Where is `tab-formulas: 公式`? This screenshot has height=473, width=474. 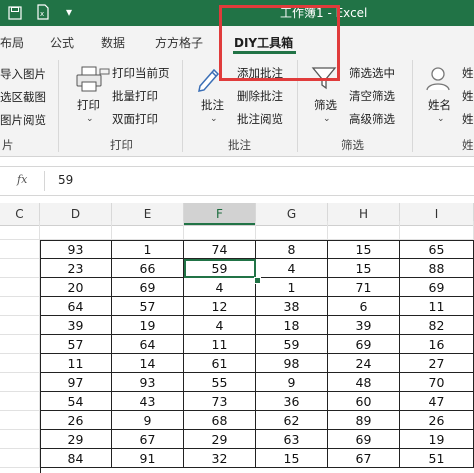
tab-formulas: 公式 is located at coordinates (62, 42).